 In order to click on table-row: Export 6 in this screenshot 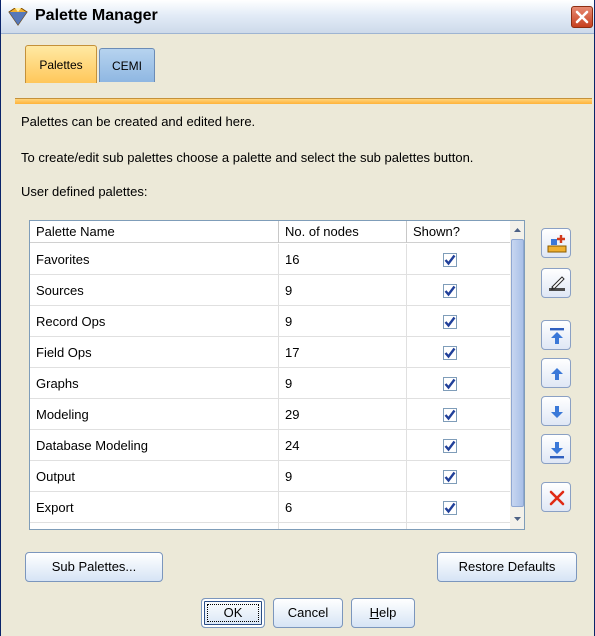, I will do `click(270, 507)`.